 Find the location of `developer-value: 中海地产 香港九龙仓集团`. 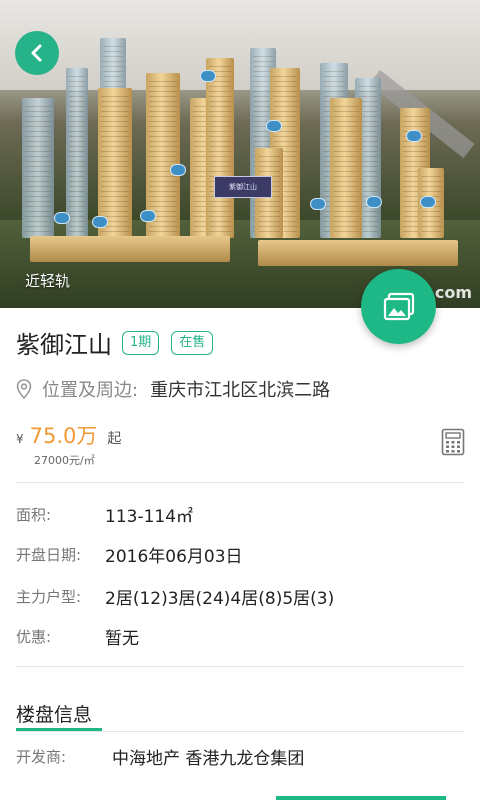

developer-value: 中海地产 香港九龙仓集团 is located at coordinates (208, 759).